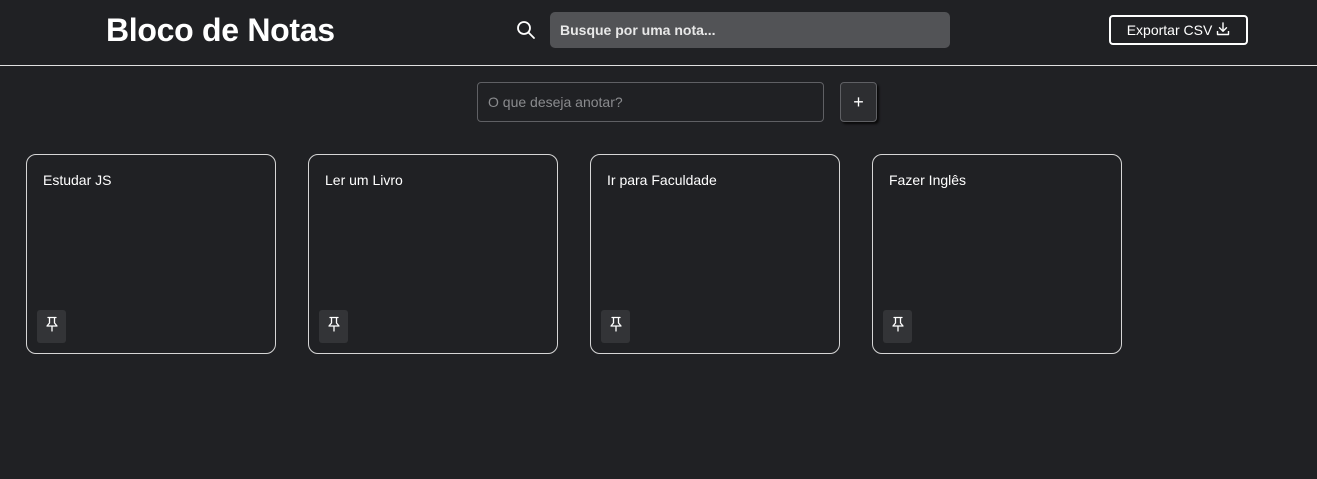  I want to click on header: Bloco de Notas Exportar CSV, so click(658, 33).